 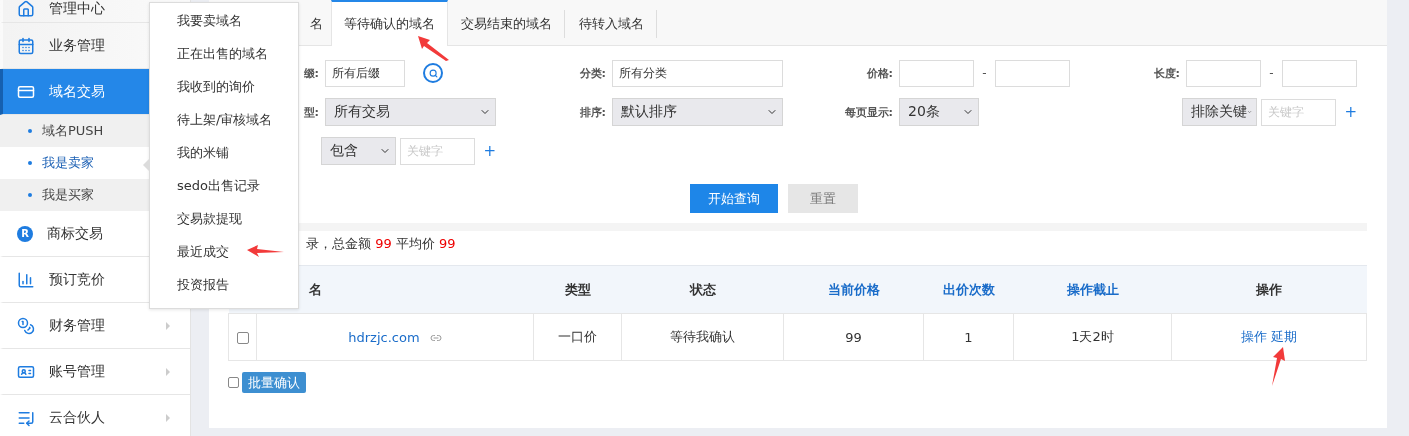 What do you see at coordinates (1284, 336) in the screenshot?
I see `action-link: 延期` at bounding box center [1284, 336].